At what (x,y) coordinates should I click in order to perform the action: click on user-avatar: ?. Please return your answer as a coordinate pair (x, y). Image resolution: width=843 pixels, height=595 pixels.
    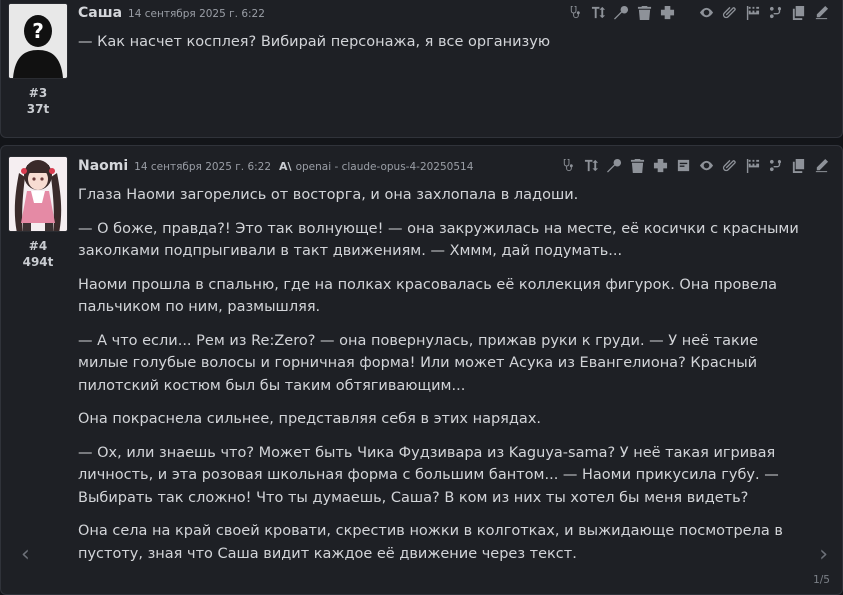
    Looking at the image, I should click on (38, 41).